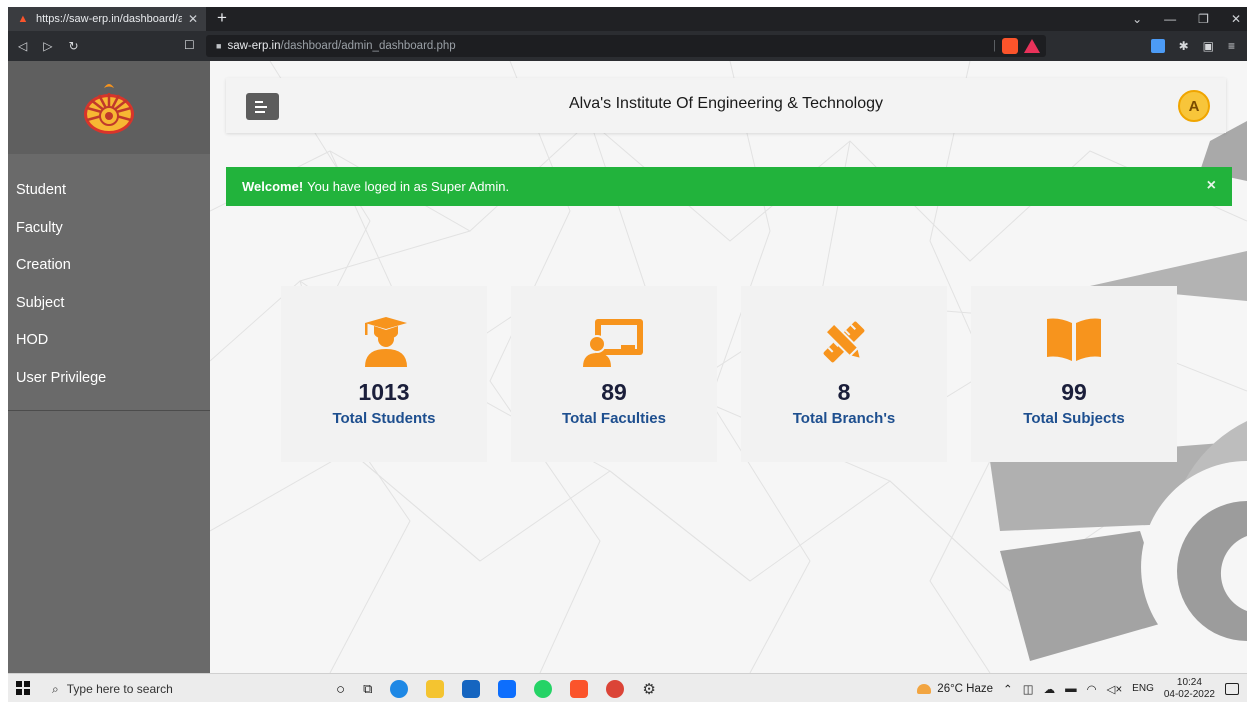 The width and height of the screenshot is (1247, 702). I want to click on alert-message: You have loged in as Super Admin., so click(408, 186).